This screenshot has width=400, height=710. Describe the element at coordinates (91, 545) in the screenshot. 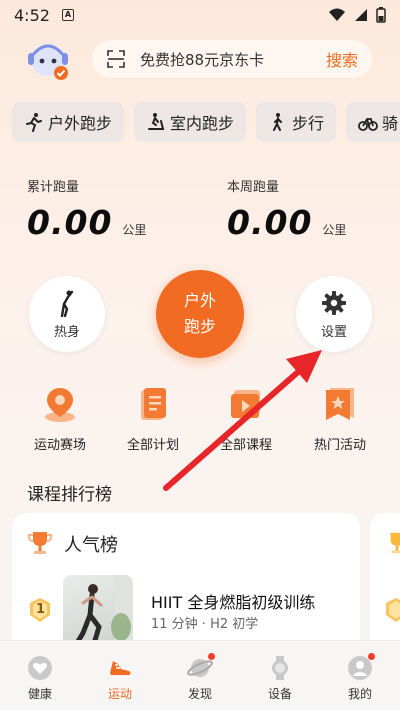

I see `ranking-card-title: 人气榜` at that location.